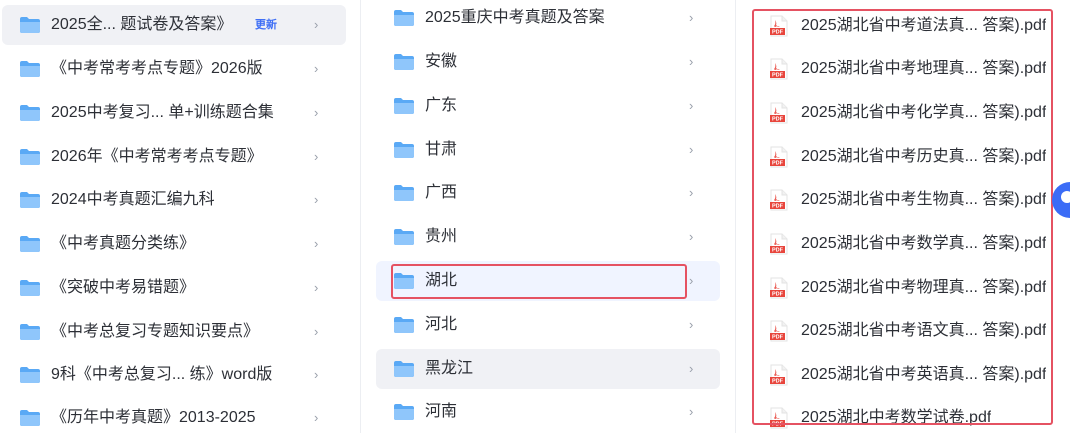  I want to click on folder-label: 《中考总复习专题知识要点》, so click(155, 331).